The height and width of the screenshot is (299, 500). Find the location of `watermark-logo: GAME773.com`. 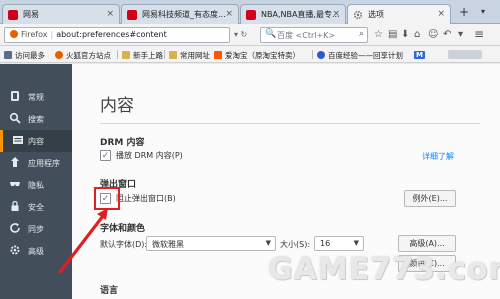

watermark-logo: GAME773.com is located at coordinates (384, 269).